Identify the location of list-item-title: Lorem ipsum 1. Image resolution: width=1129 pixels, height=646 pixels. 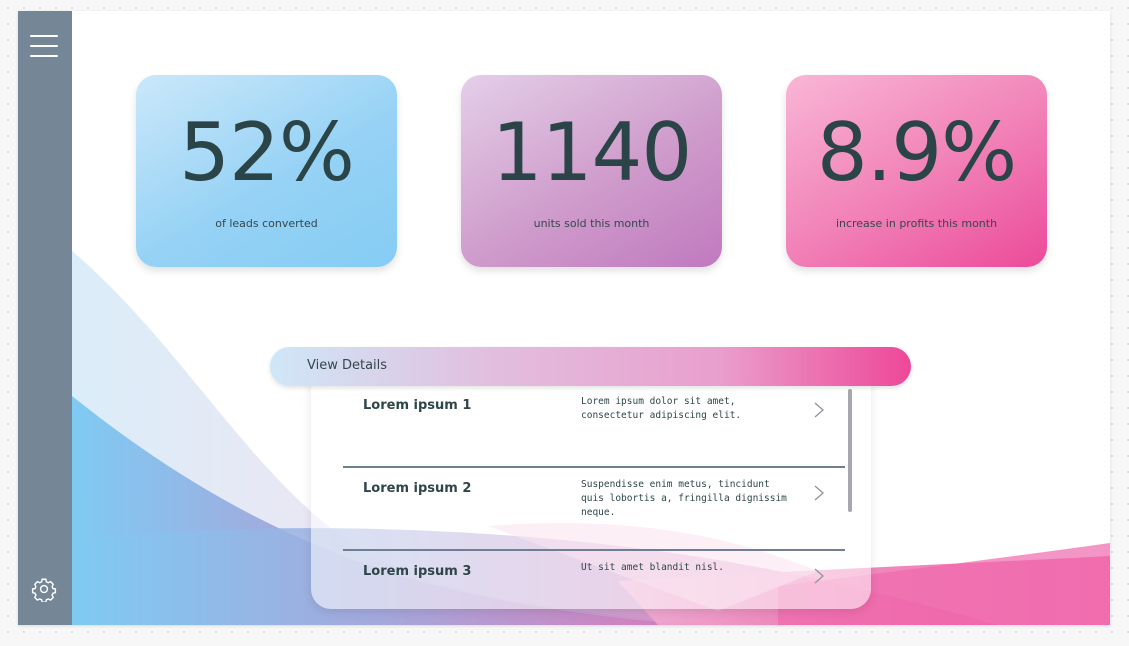
(417, 405).